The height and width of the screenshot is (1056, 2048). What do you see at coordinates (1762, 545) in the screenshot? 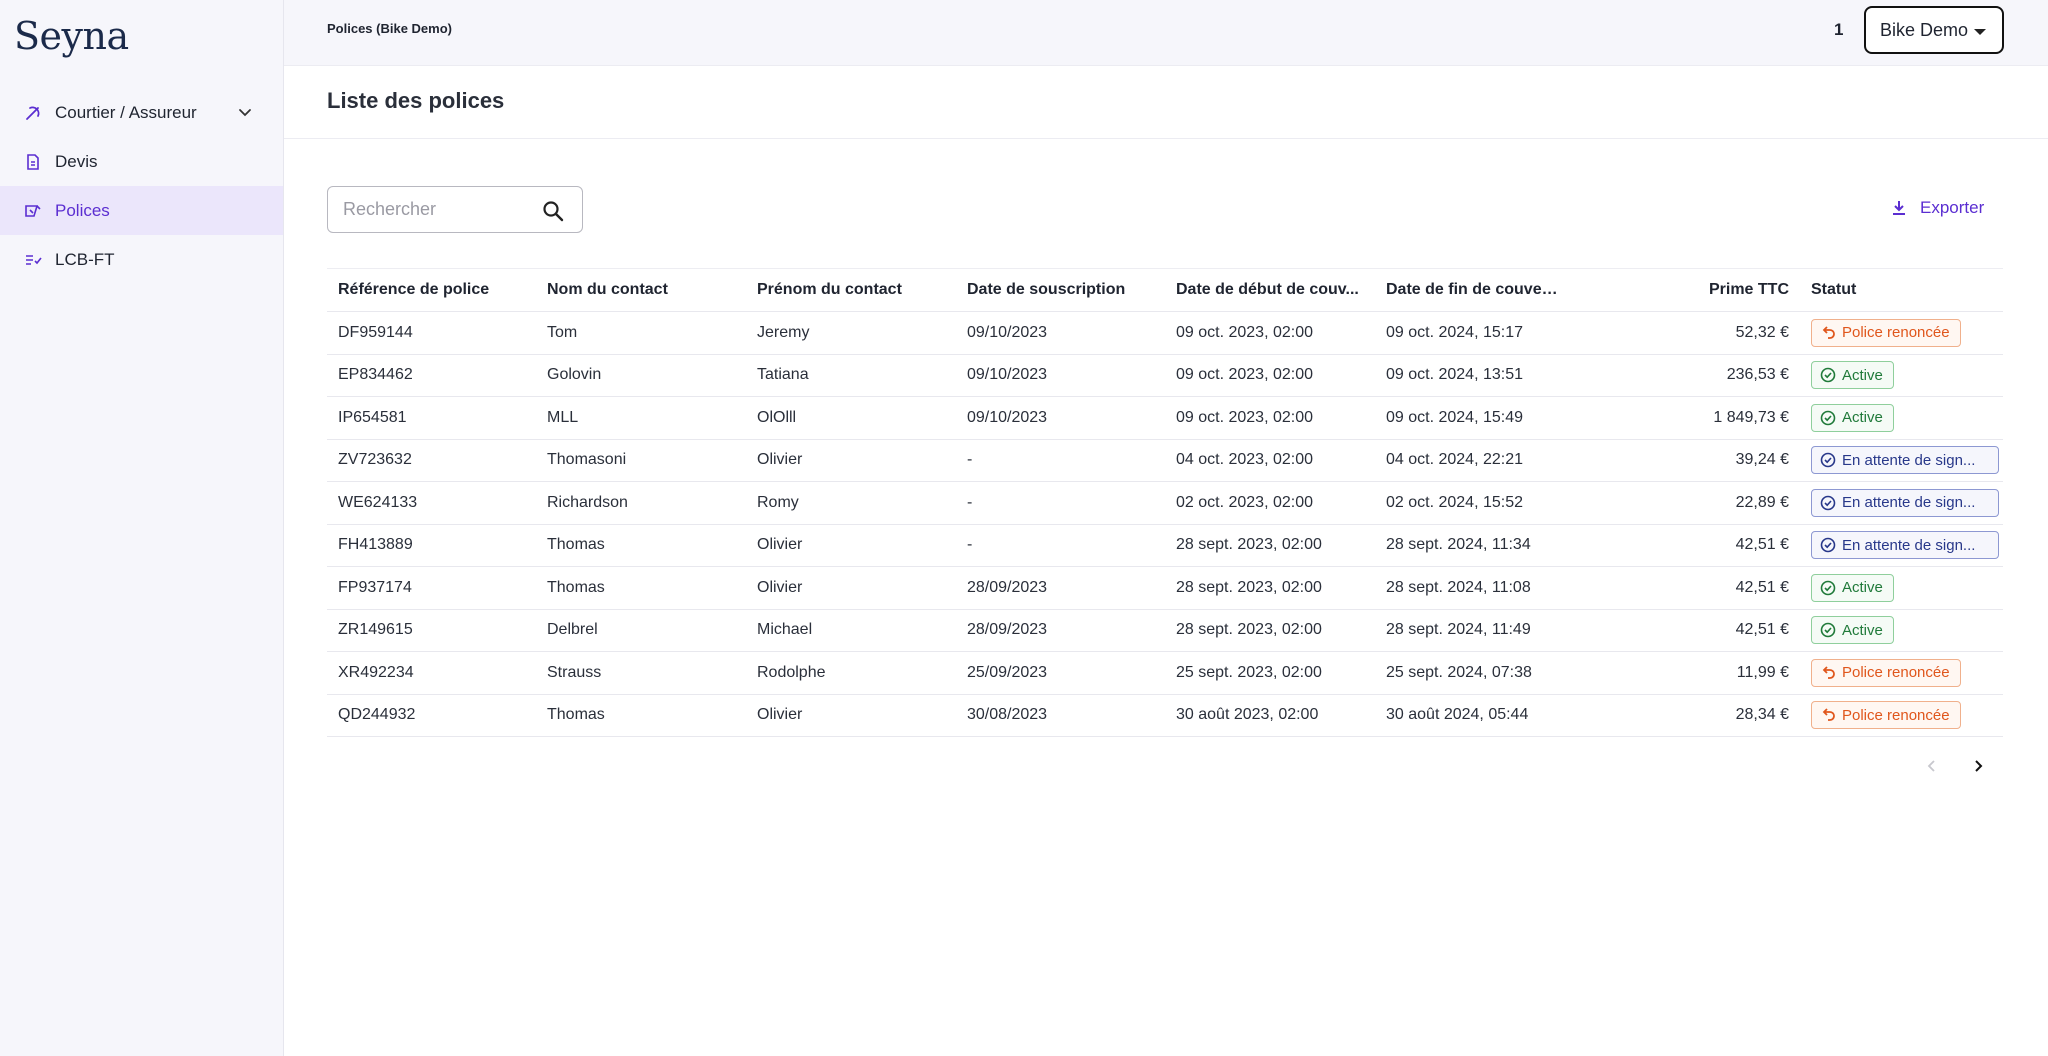
I see `cell-prime: 42,51 €` at bounding box center [1762, 545].